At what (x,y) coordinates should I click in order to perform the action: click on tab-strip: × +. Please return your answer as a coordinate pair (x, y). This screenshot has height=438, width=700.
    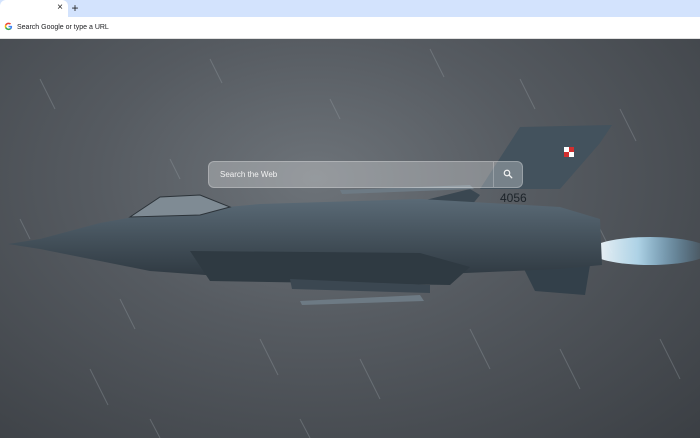
    Looking at the image, I should click on (350, 8).